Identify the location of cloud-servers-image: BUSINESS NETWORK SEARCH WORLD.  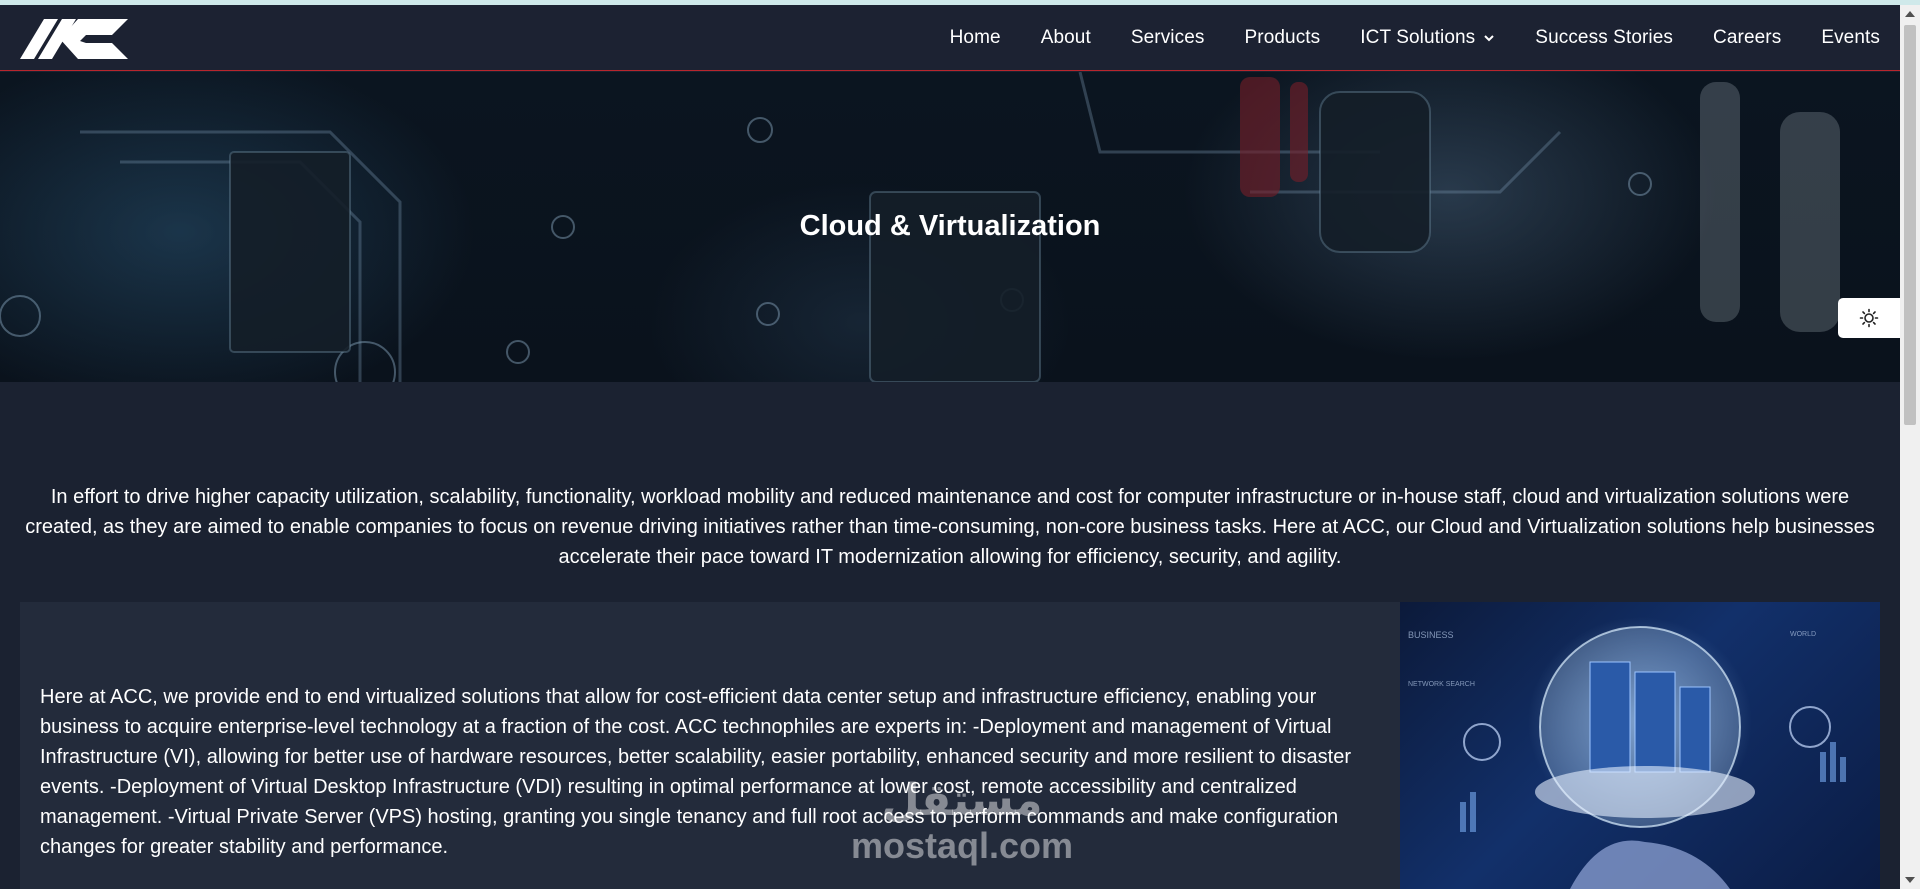
(1640, 745).